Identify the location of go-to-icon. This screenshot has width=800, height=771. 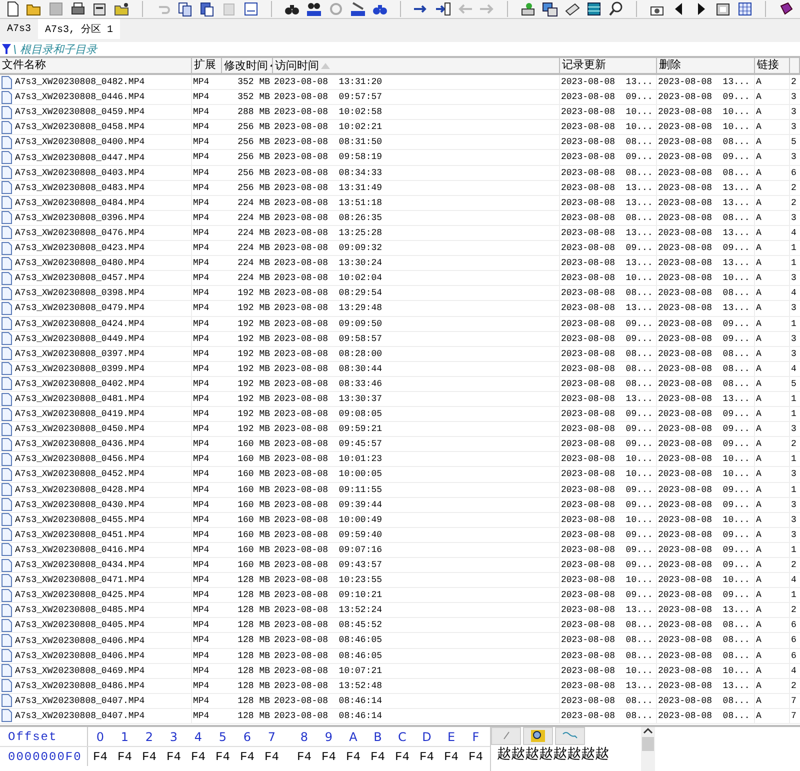
(443, 9).